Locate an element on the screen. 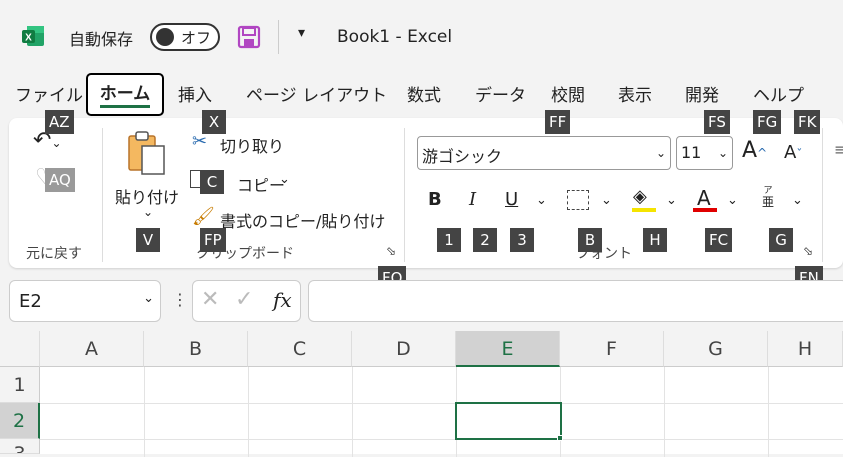 The width and height of the screenshot is (843, 457). alignment-icon: ≡ is located at coordinates (838, 149).